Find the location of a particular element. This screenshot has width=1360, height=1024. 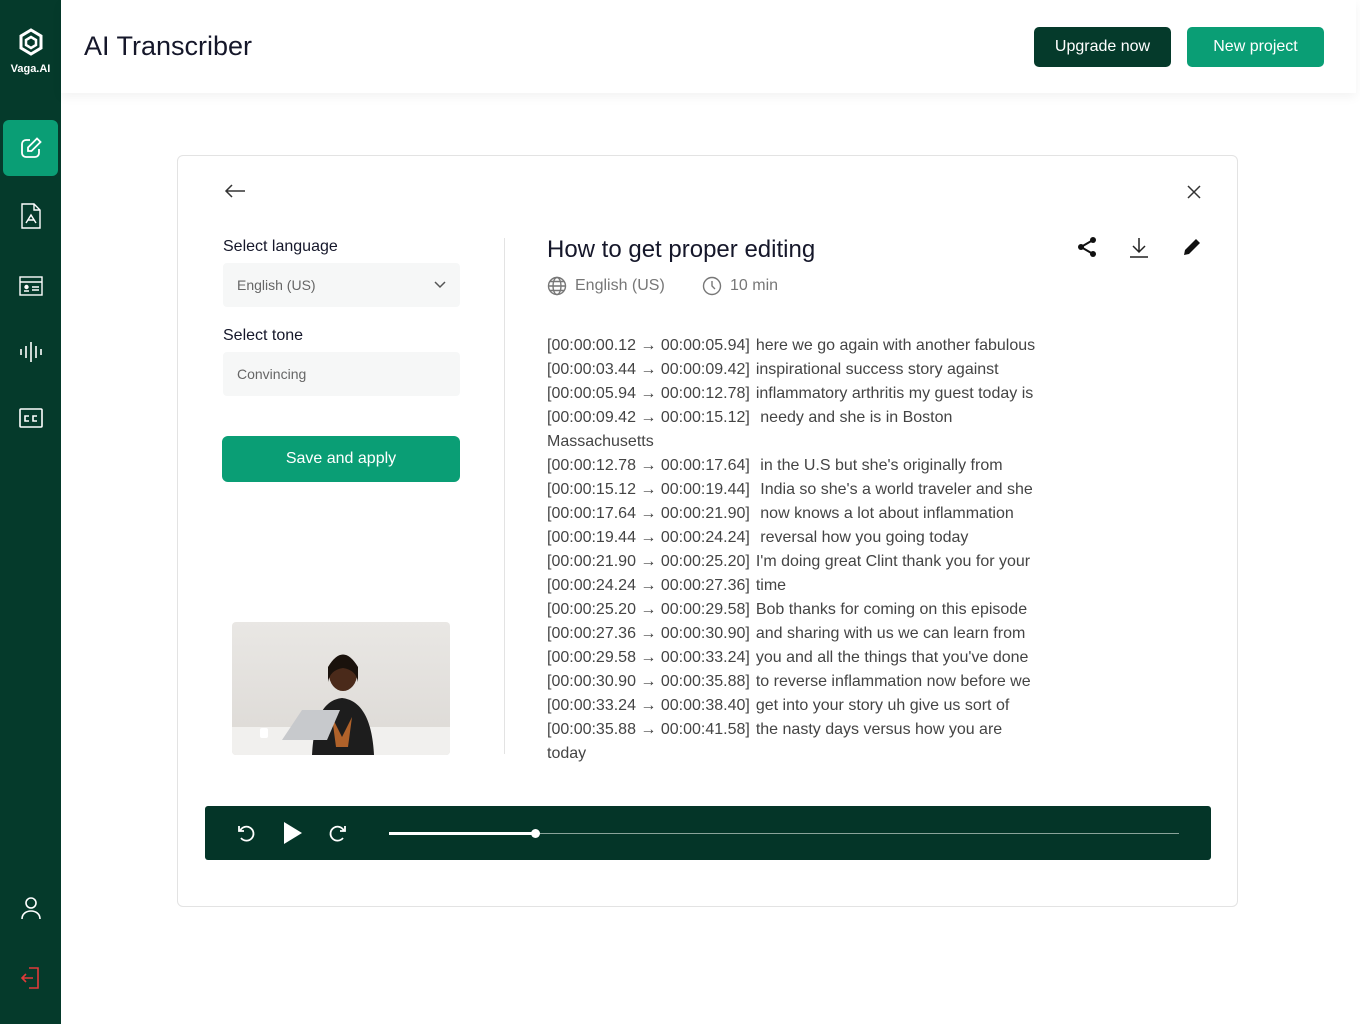

timestamp: [00:00:21.90 → 00:00:25.20] is located at coordinates (648, 562).